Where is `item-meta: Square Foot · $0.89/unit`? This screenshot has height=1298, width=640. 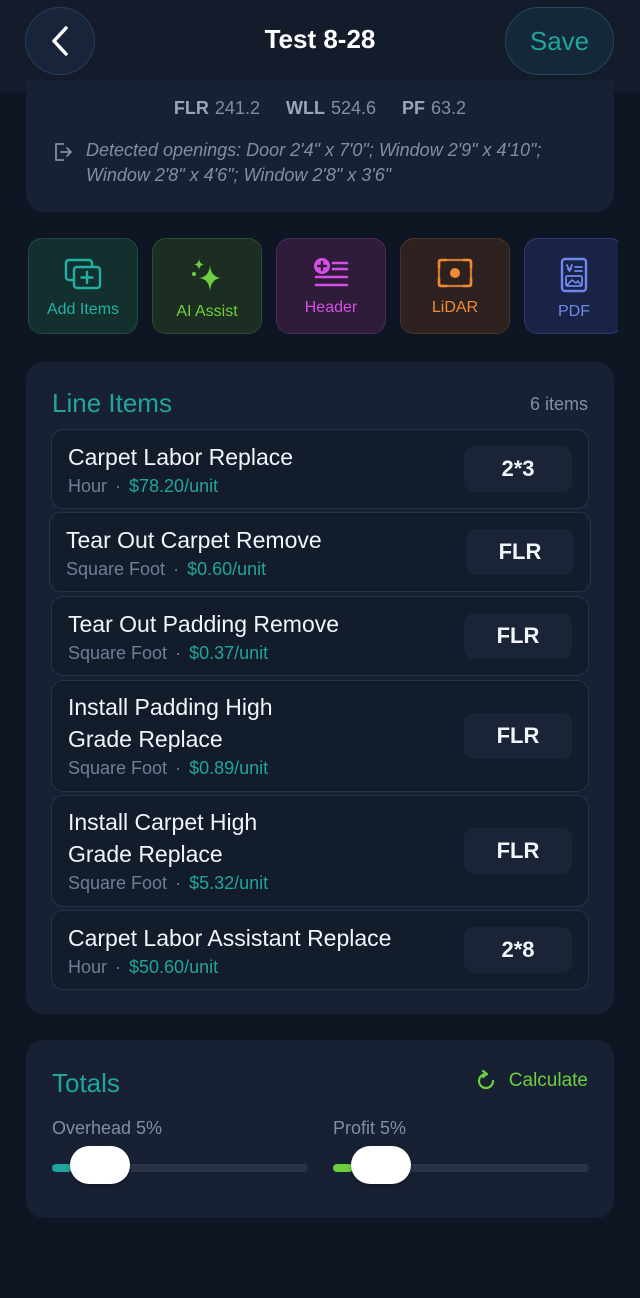 item-meta: Square Foot · $0.89/unit is located at coordinates (168, 768).